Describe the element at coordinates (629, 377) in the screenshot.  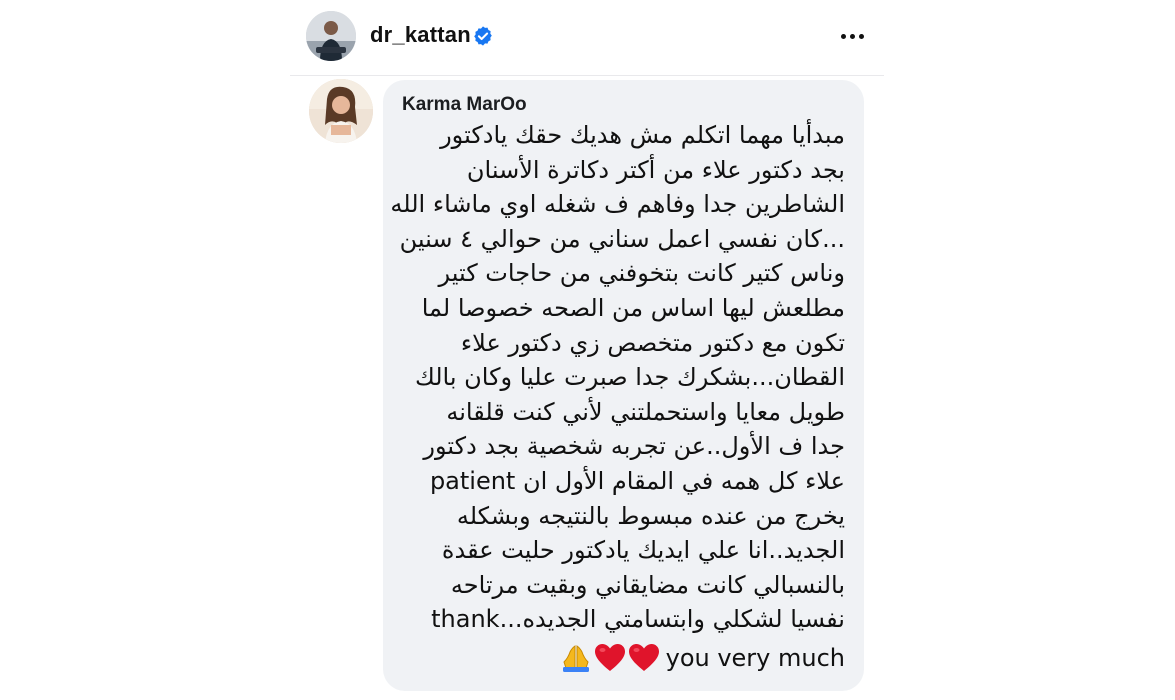
I see `comment-line: القطان...بشكرك جدا صبرت عليا وكان بالك` at that location.